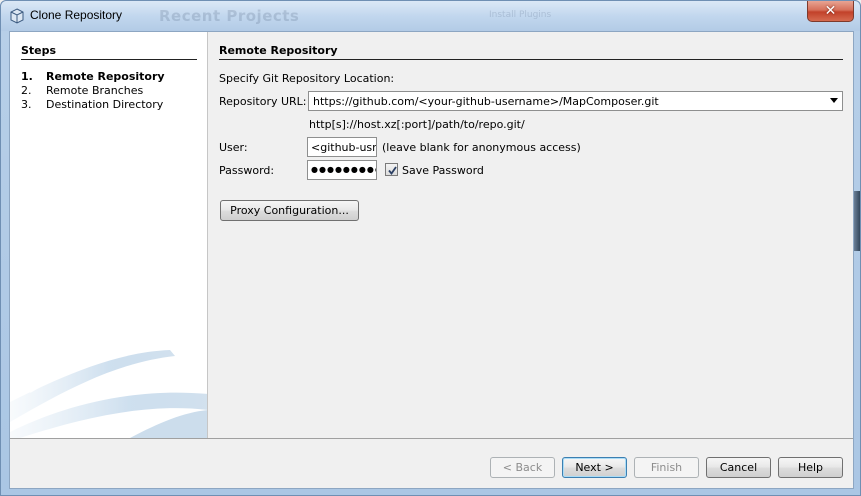 The height and width of the screenshot is (496, 861). What do you see at coordinates (108, 389) in the screenshot?
I see `decorative-swoosh-graphic` at bounding box center [108, 389].